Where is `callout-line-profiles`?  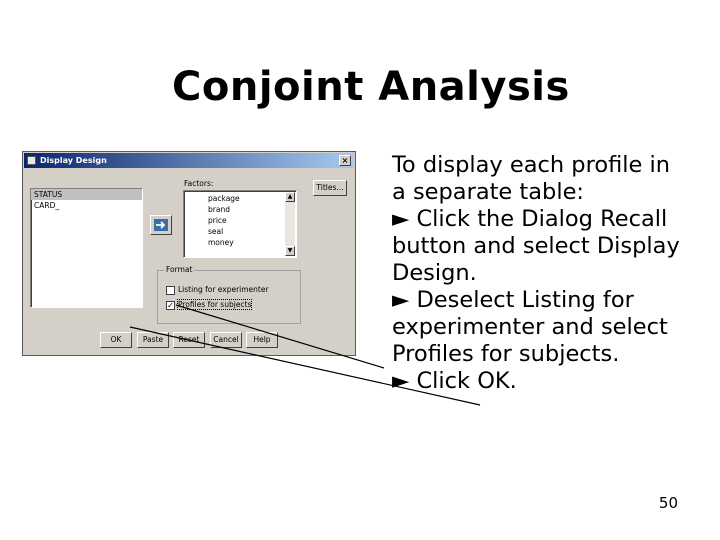 callout-line-profiles is located at coordinates (280, 336).